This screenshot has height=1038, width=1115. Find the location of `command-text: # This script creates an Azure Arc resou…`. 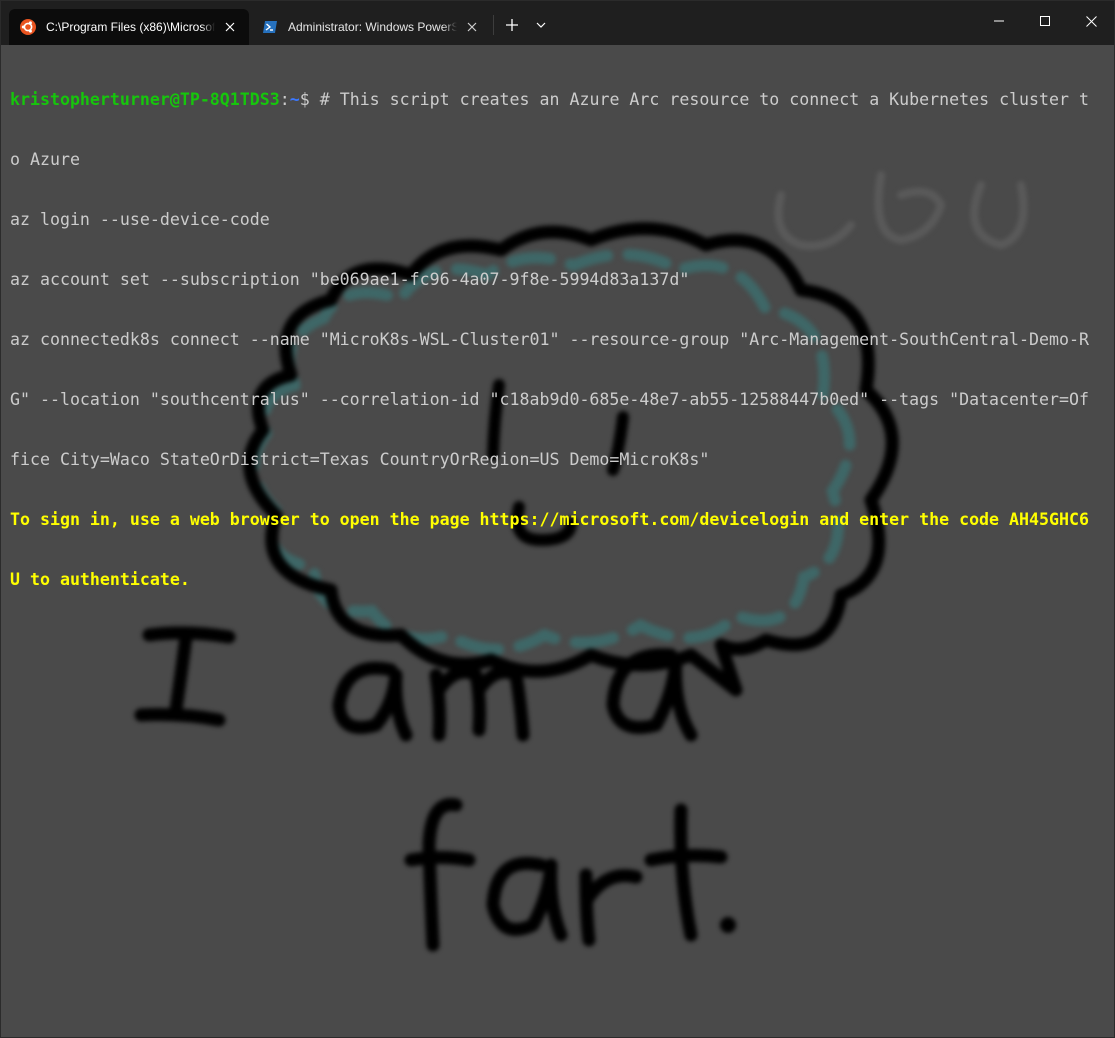

command-text: # This script creates an Azure Arc resou… is located at coordinates (704, 99).